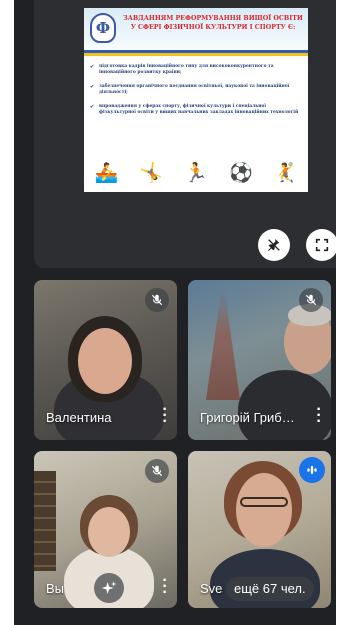 The image size is (341, 625). What do you see at coordinates (211, 588) in the screenshot?
I see `participant-name: Sve` at bounding box center [211, 588].